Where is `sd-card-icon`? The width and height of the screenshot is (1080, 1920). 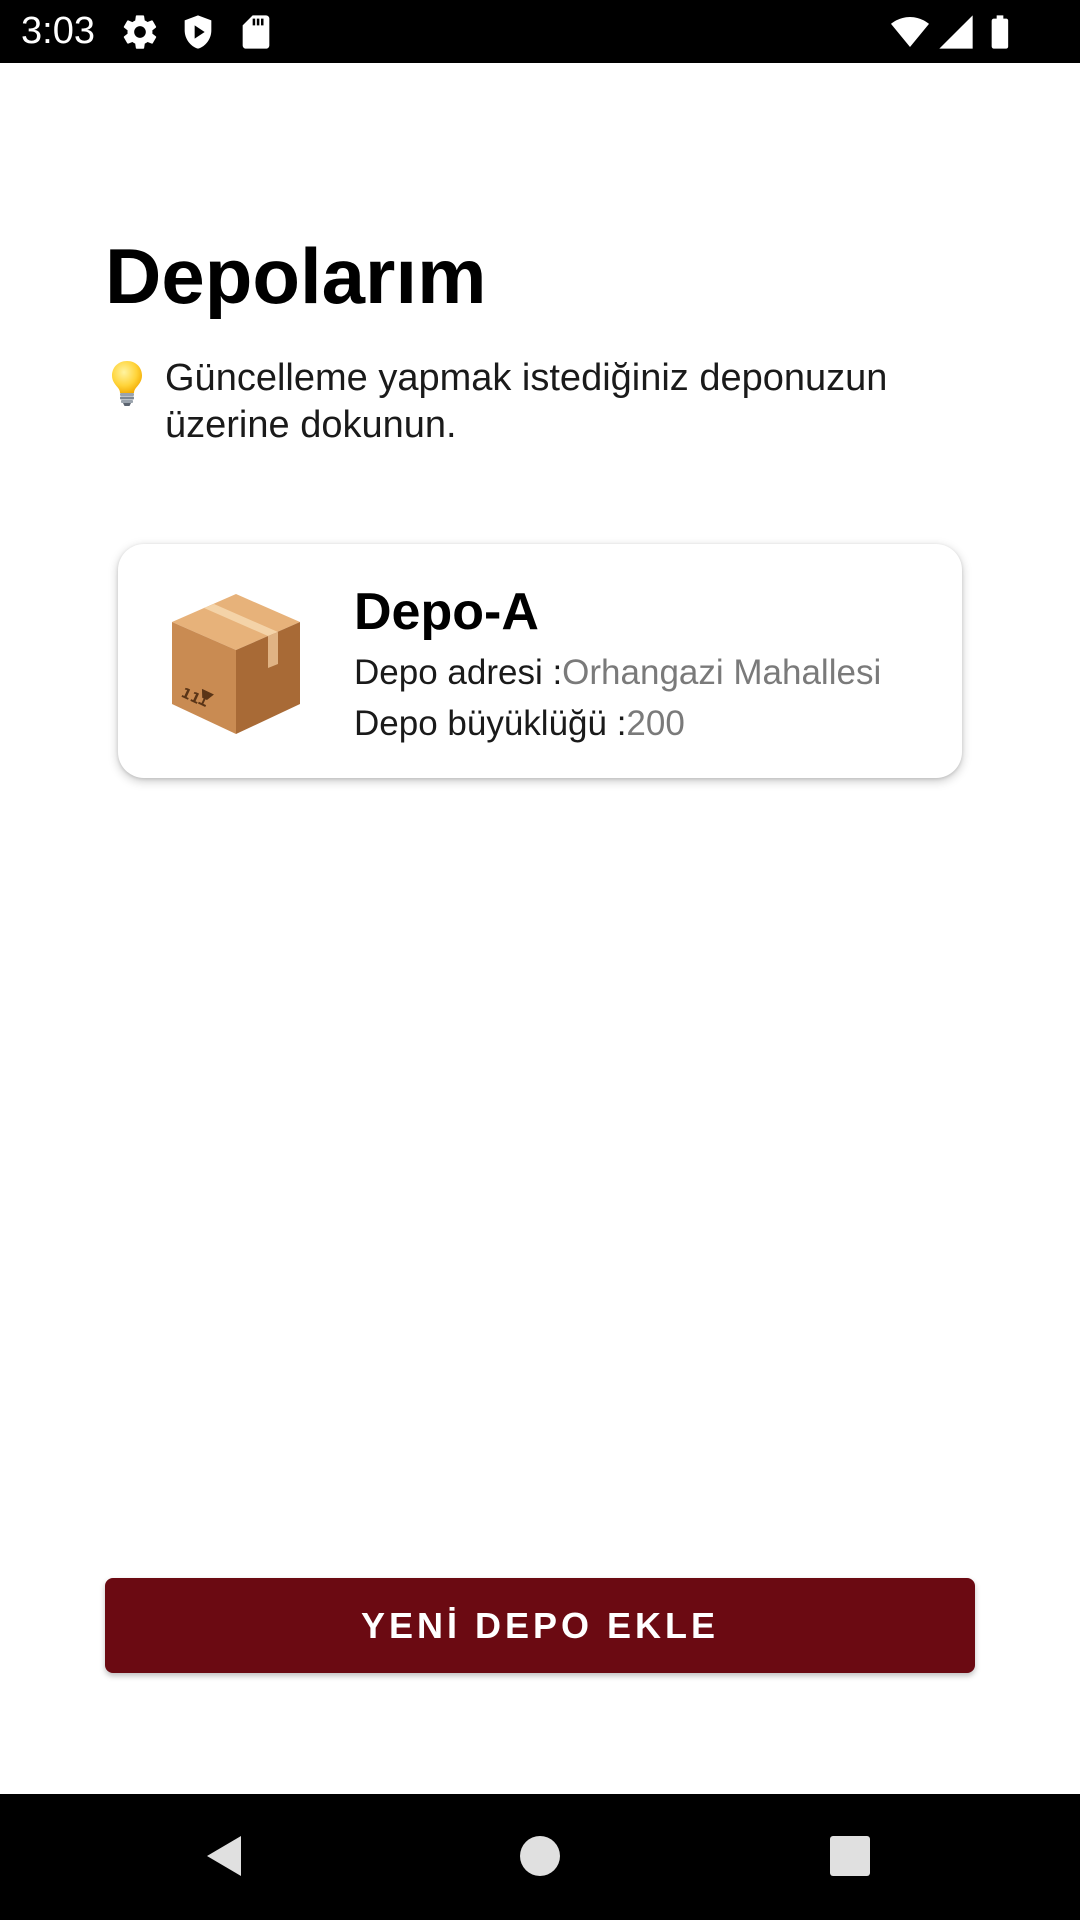
sd-card-icon is located at coordinates (256, 32).